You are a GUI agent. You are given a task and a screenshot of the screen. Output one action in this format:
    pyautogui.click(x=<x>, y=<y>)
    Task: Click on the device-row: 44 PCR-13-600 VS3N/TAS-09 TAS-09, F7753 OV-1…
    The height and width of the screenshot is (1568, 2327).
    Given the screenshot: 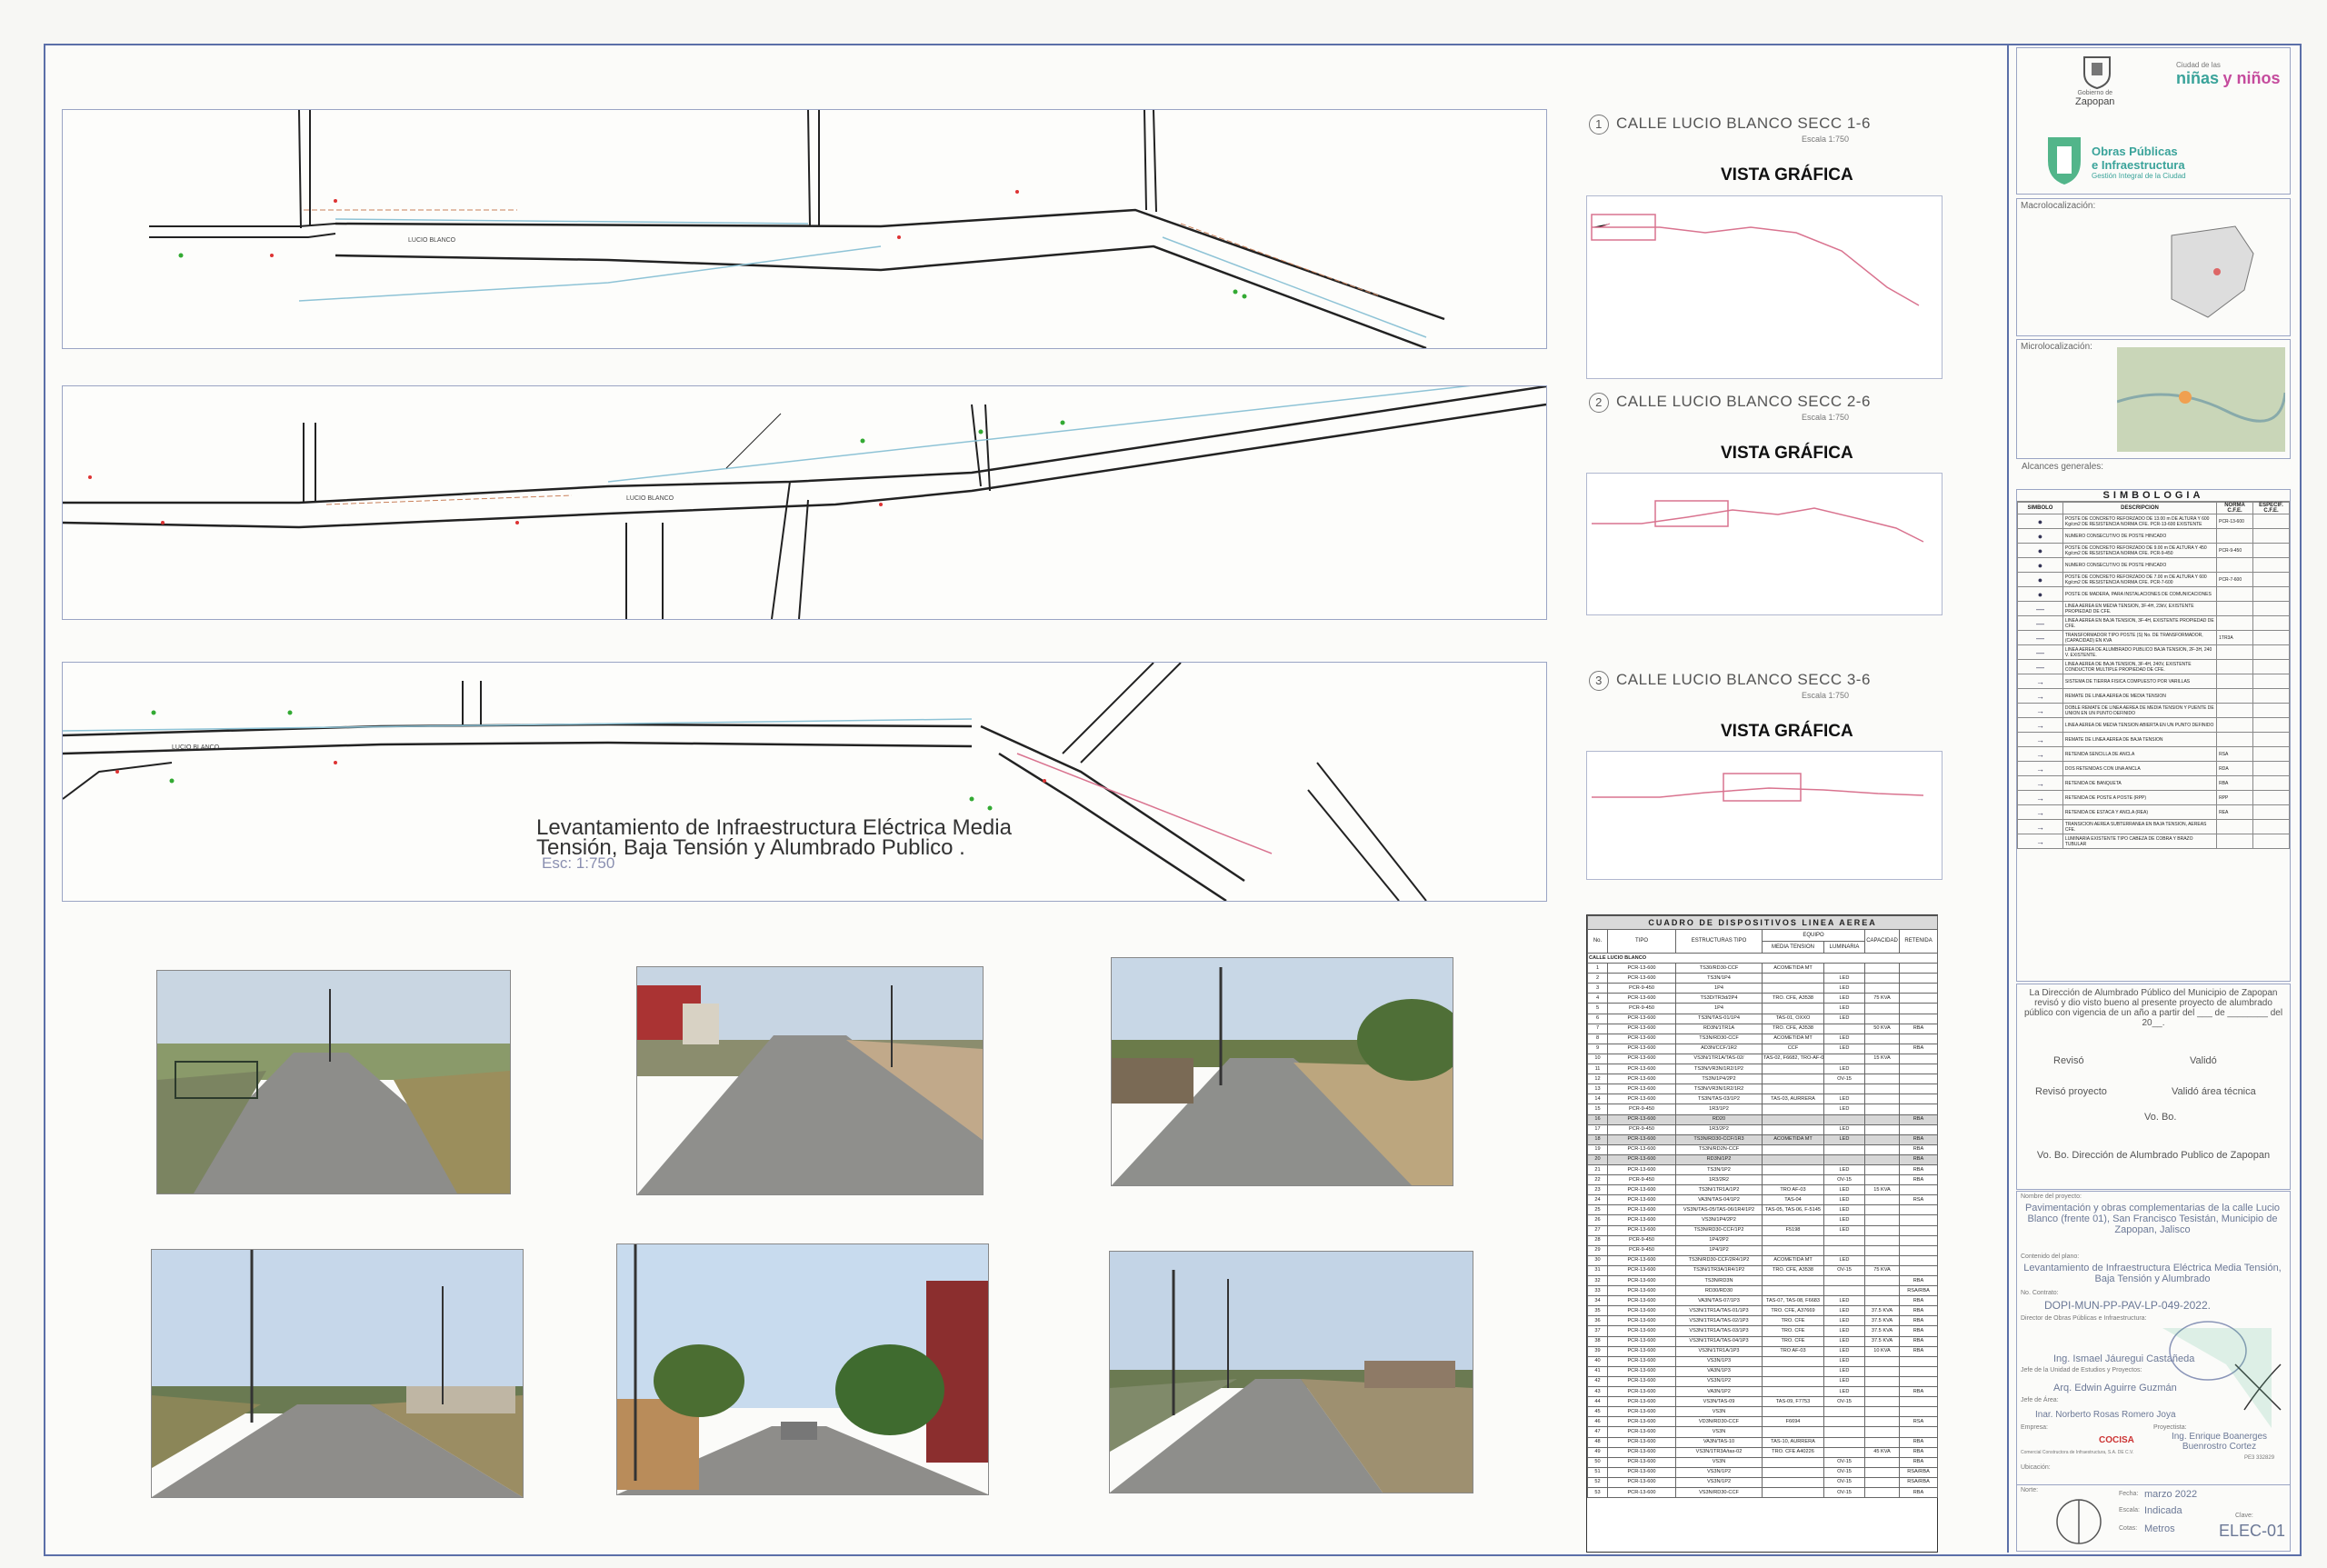 What is the action you would take?
    pyautogui.click(x=1763, y=1402)
    